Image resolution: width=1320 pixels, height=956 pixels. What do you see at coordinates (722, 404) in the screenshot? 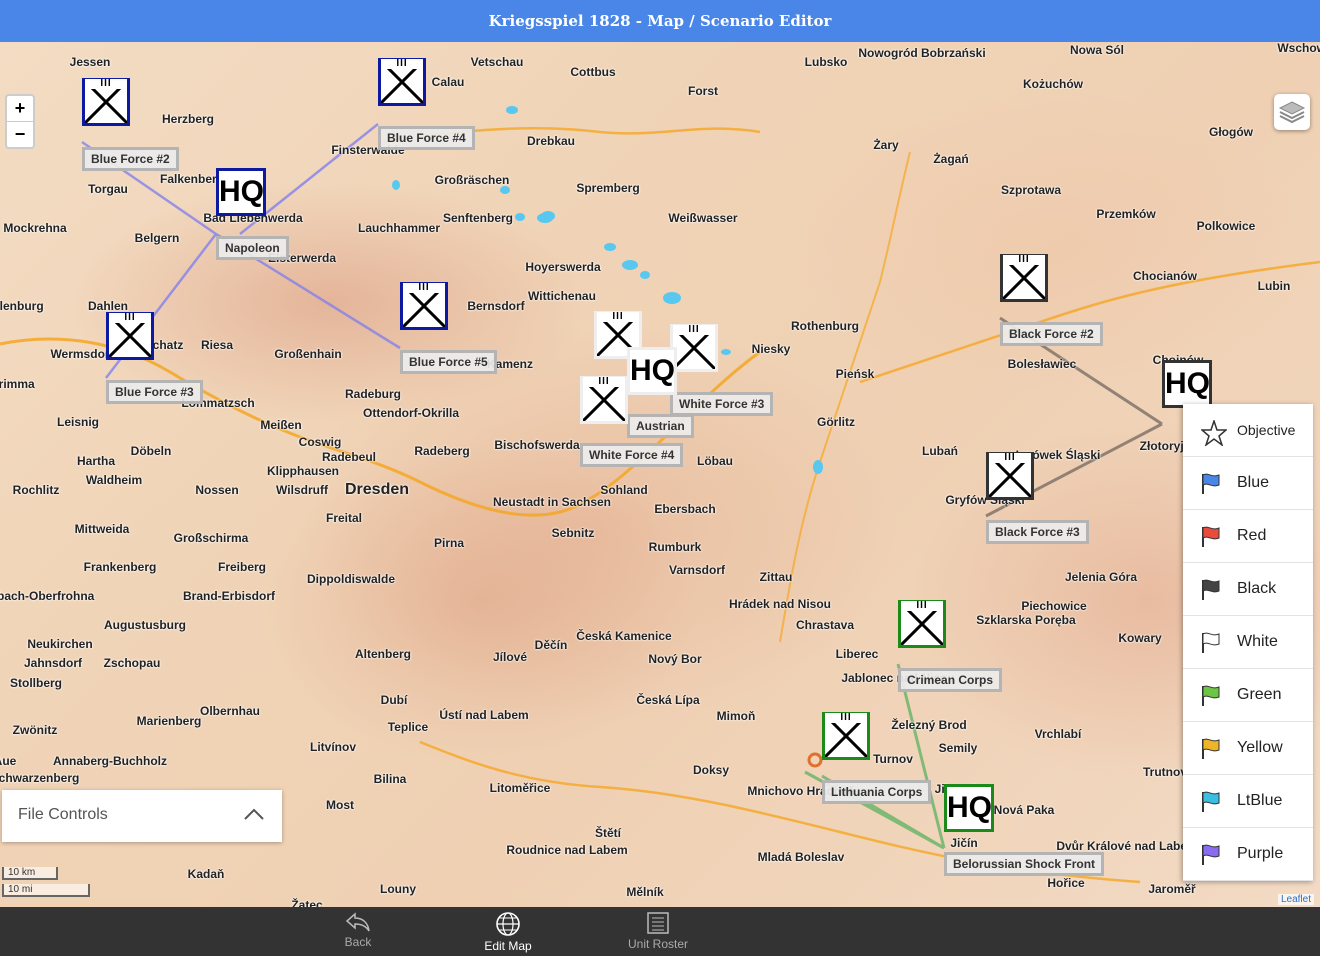
I see `unit-label: White Force #3` at bounding box center [722, 404].